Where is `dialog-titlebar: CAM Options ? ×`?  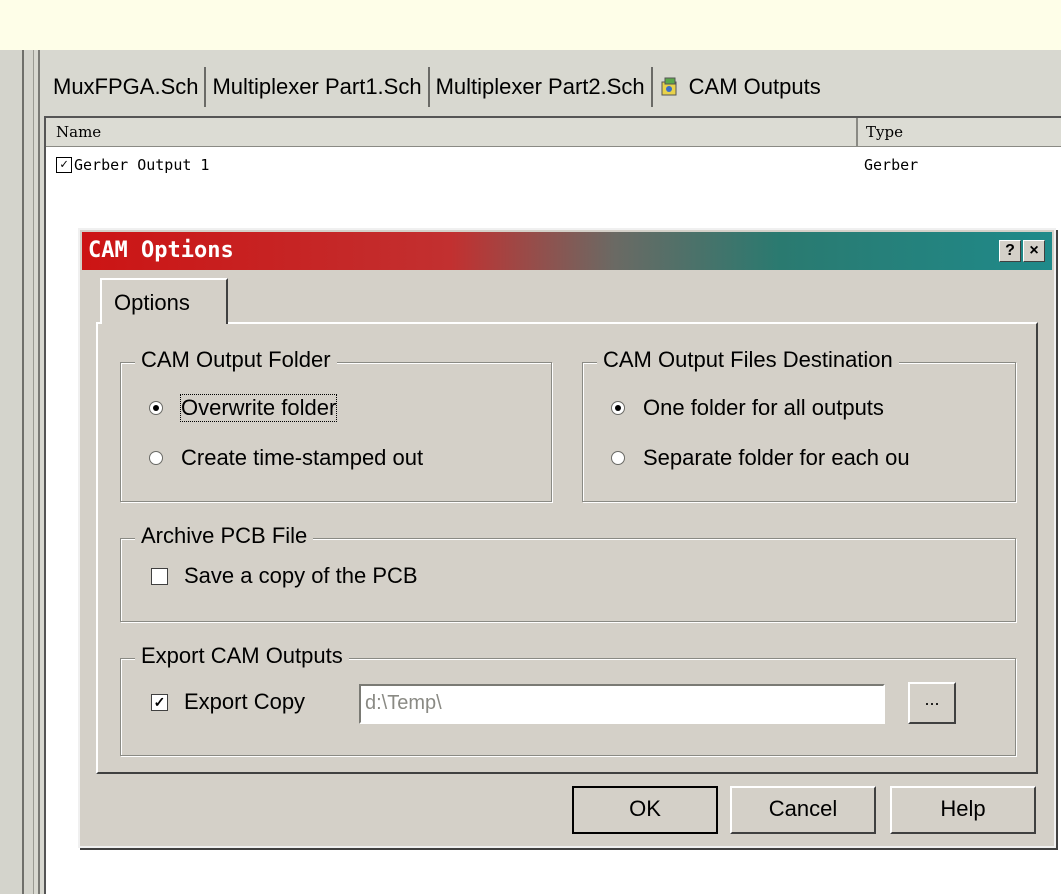 dialog-titlebar: CAM Options ? × is located at coordinates (567, 251).